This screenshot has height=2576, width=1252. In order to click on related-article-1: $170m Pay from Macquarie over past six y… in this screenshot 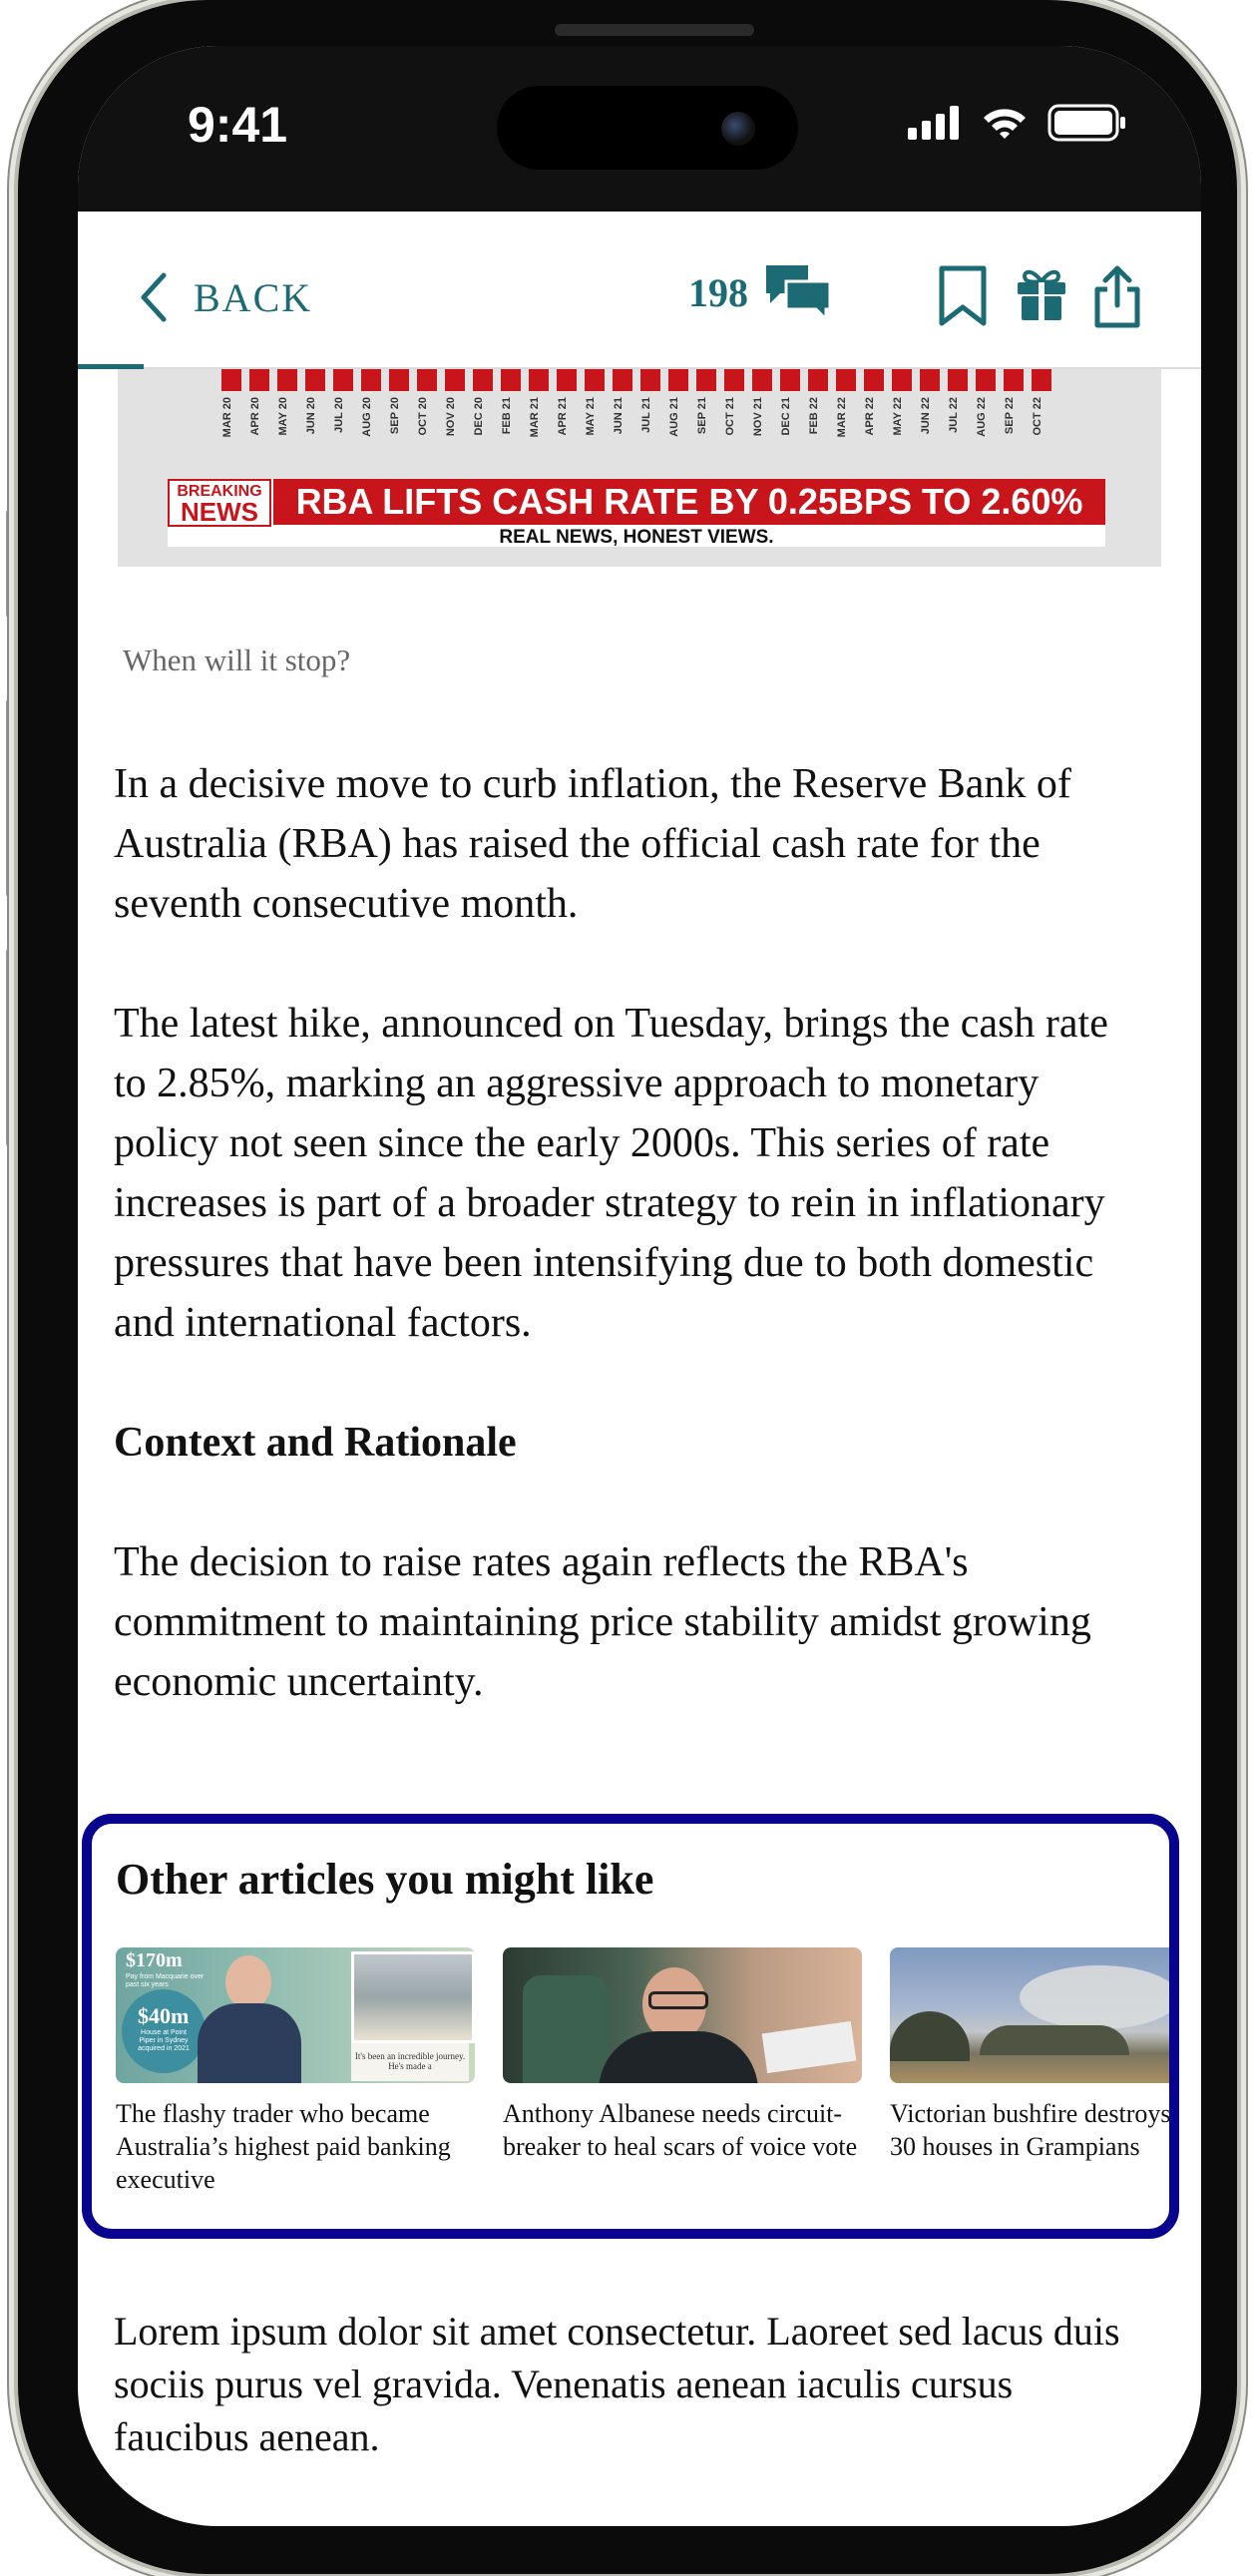, I will do `click(296, 2071)`.